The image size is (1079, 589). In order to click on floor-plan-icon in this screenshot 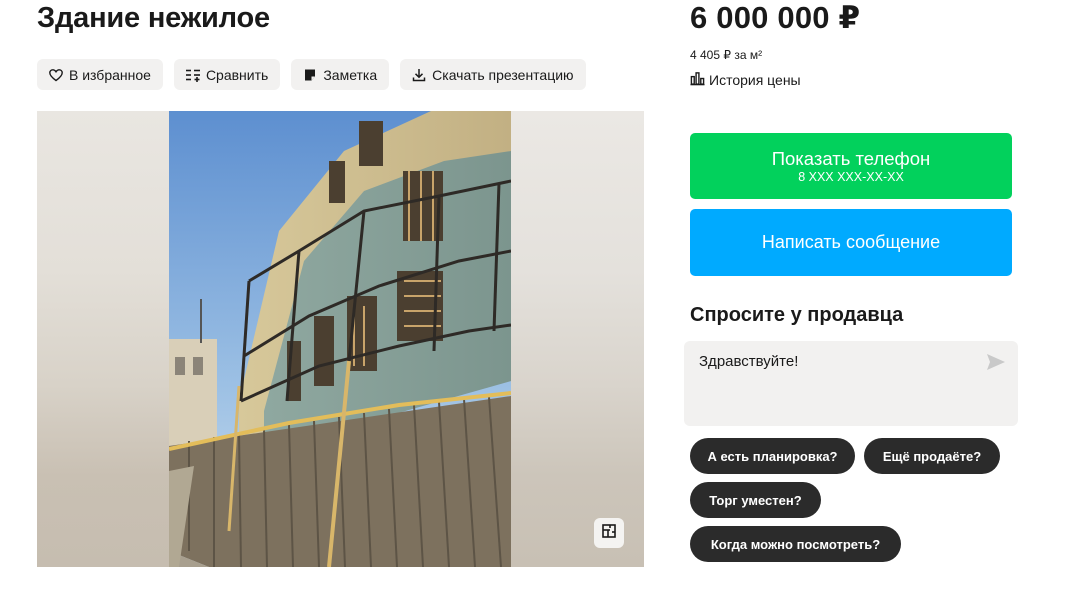, I will do `click(609, 533)`.